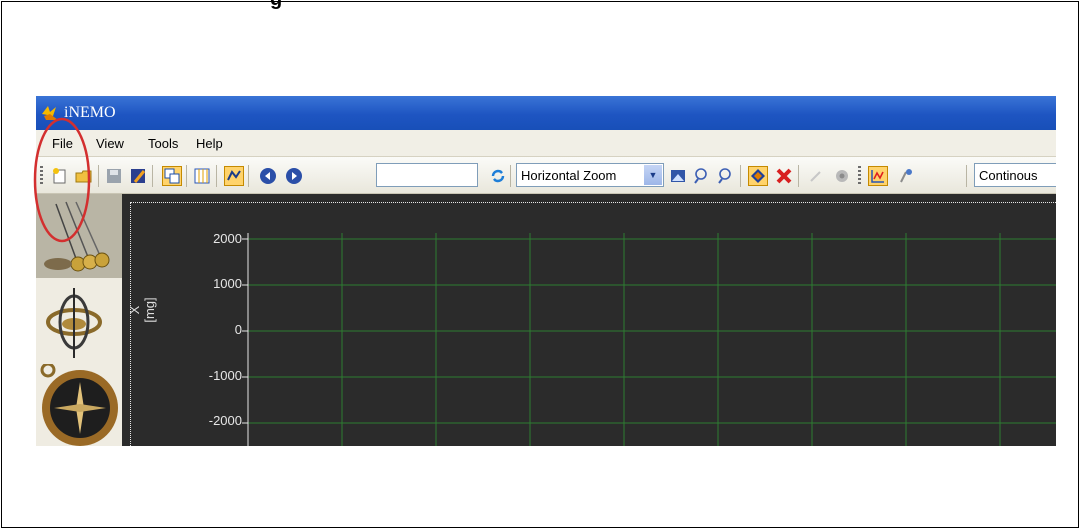 Image resolution: width=1082 pixels, height=531 pixels. What do you see at coordinates (678, 176) in the screenshot?
I see `image-icon` at bounding box center [678, 176].